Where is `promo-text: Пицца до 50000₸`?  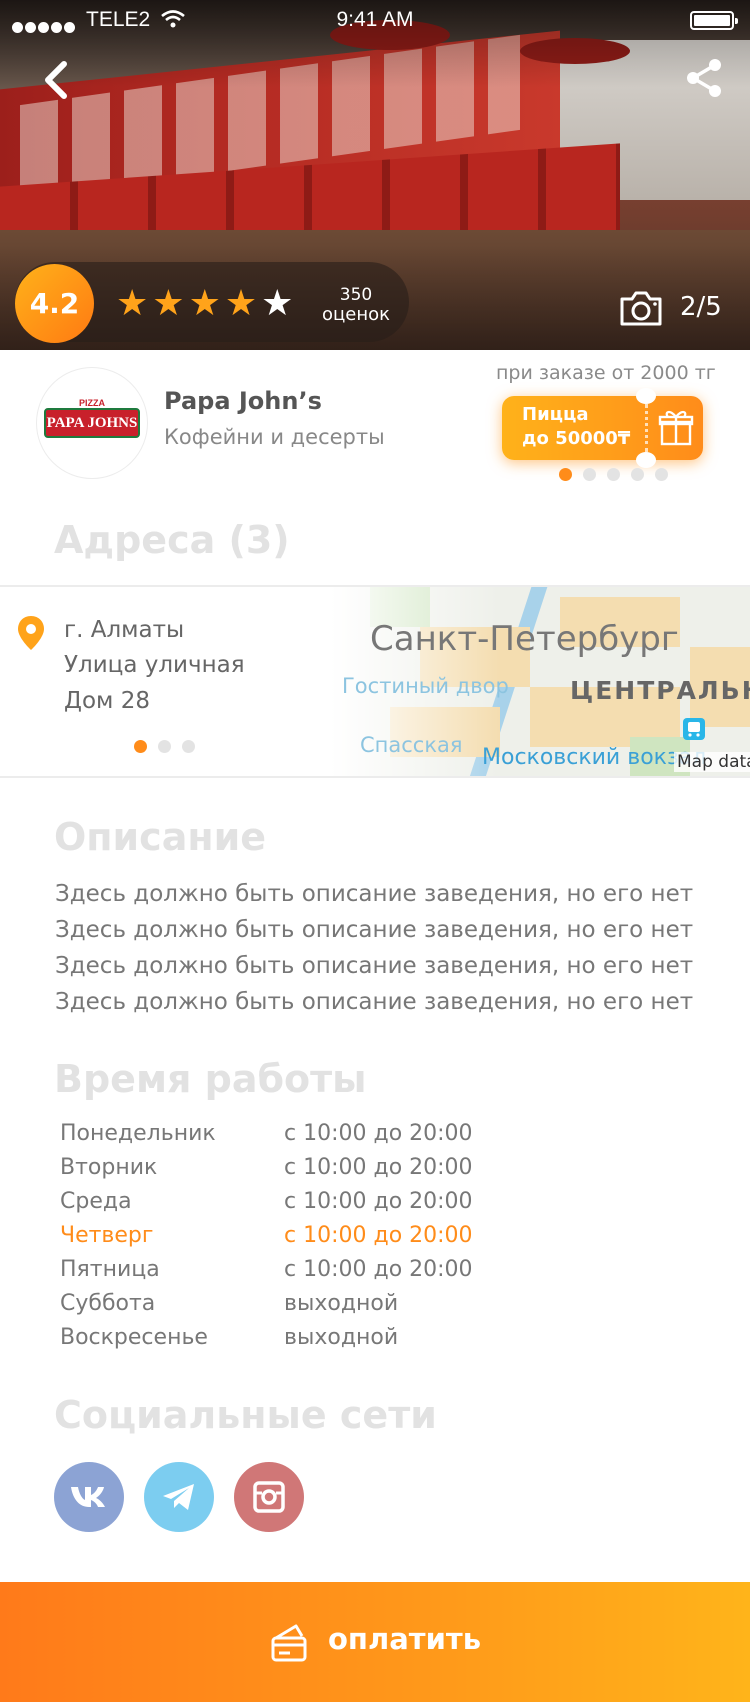 promo-text: Пицца до 50000₸ is located at coordinates (576, 427).